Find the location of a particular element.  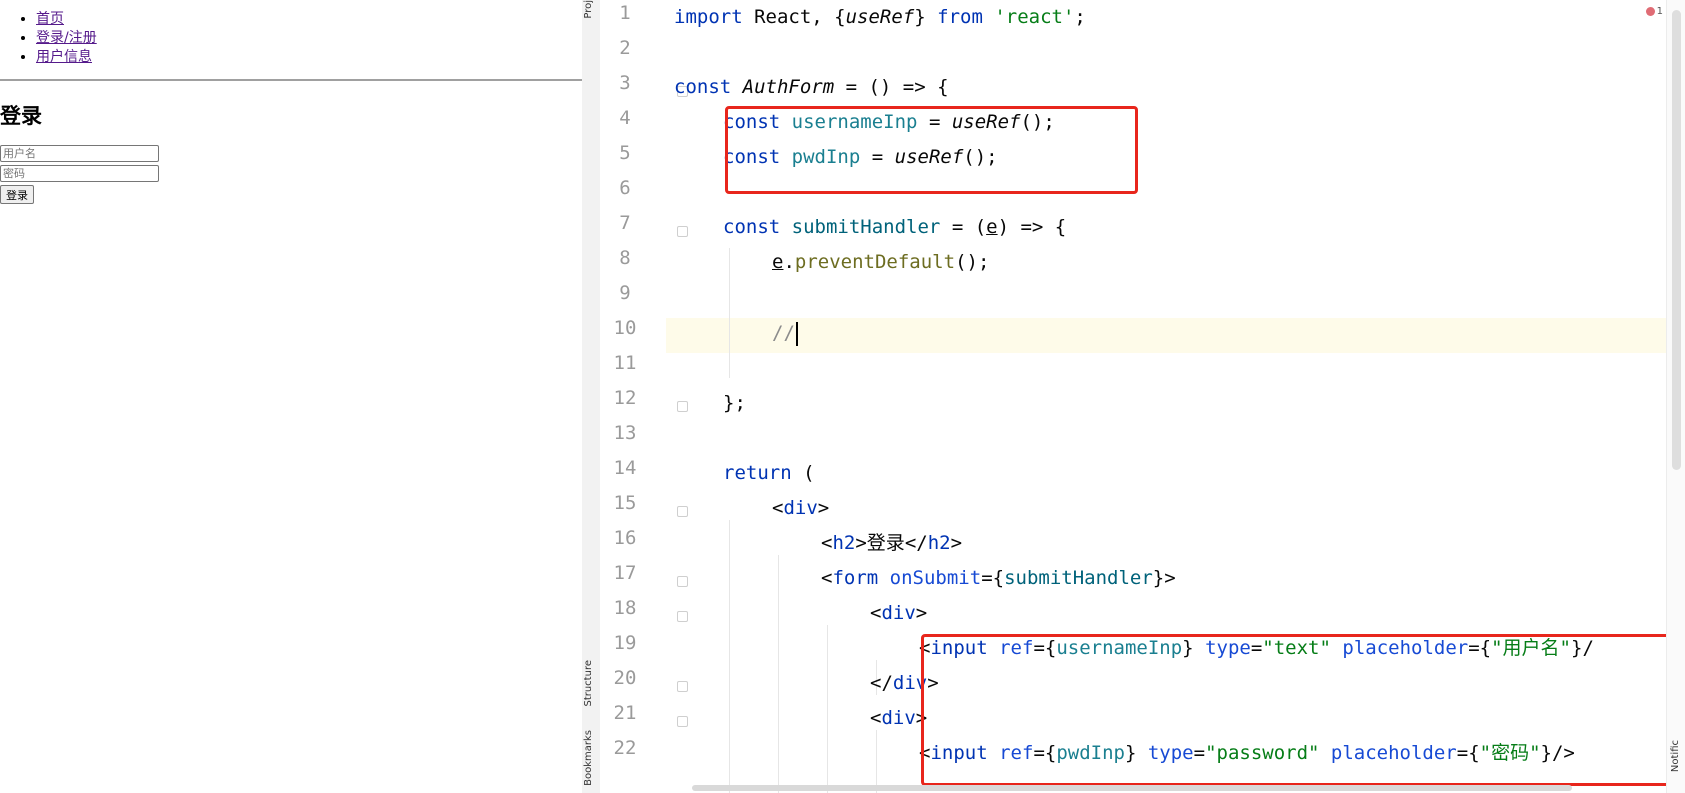

tool-window-strip: Proj Structure Bookmarks is located at coordinates (591, 396).